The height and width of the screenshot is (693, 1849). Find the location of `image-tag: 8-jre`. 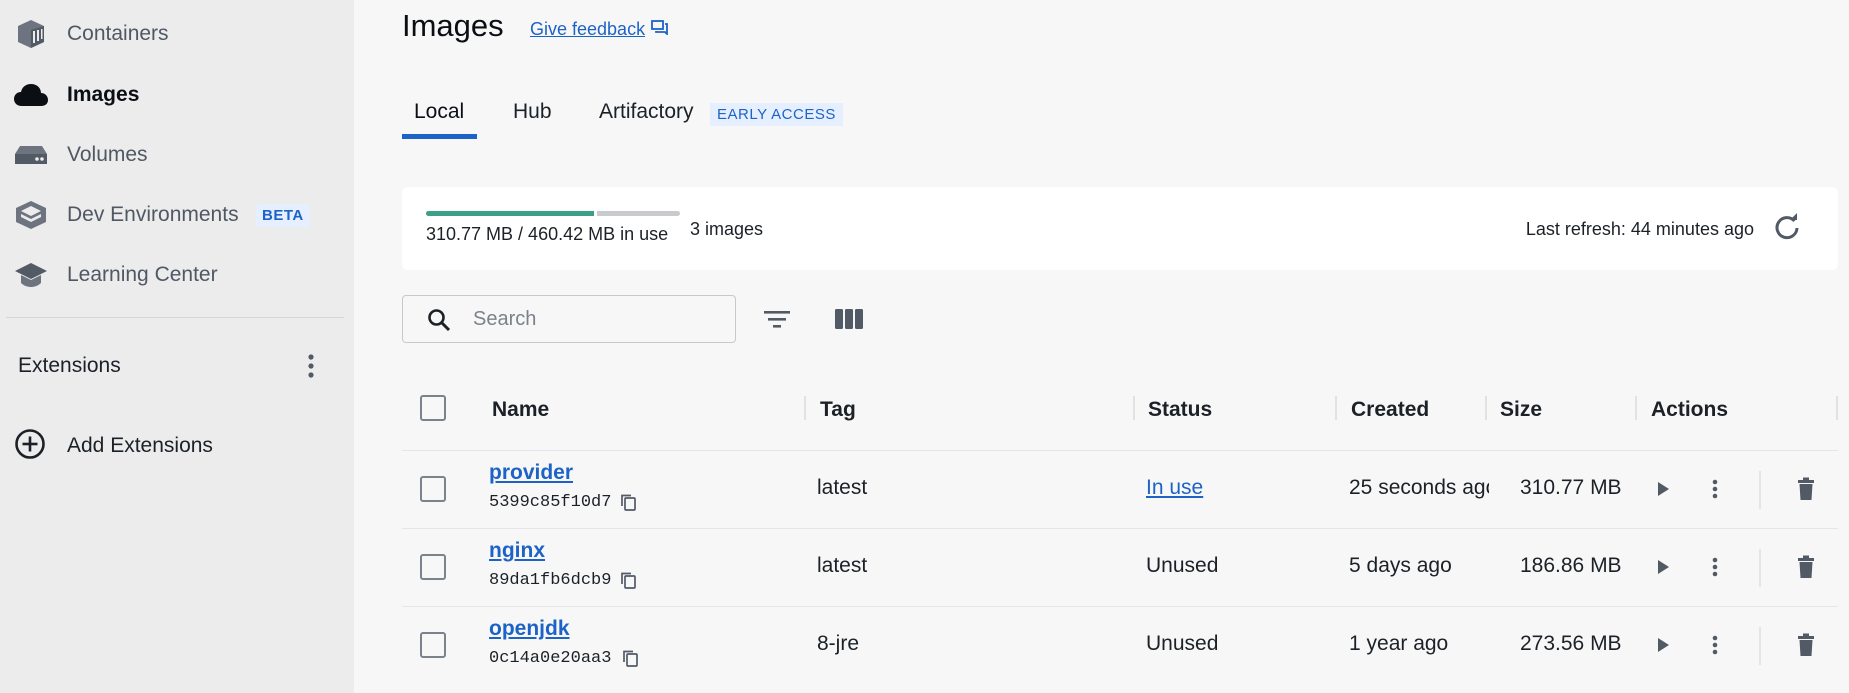

image-tag: 8-jre is located at coordinates (838, 643).